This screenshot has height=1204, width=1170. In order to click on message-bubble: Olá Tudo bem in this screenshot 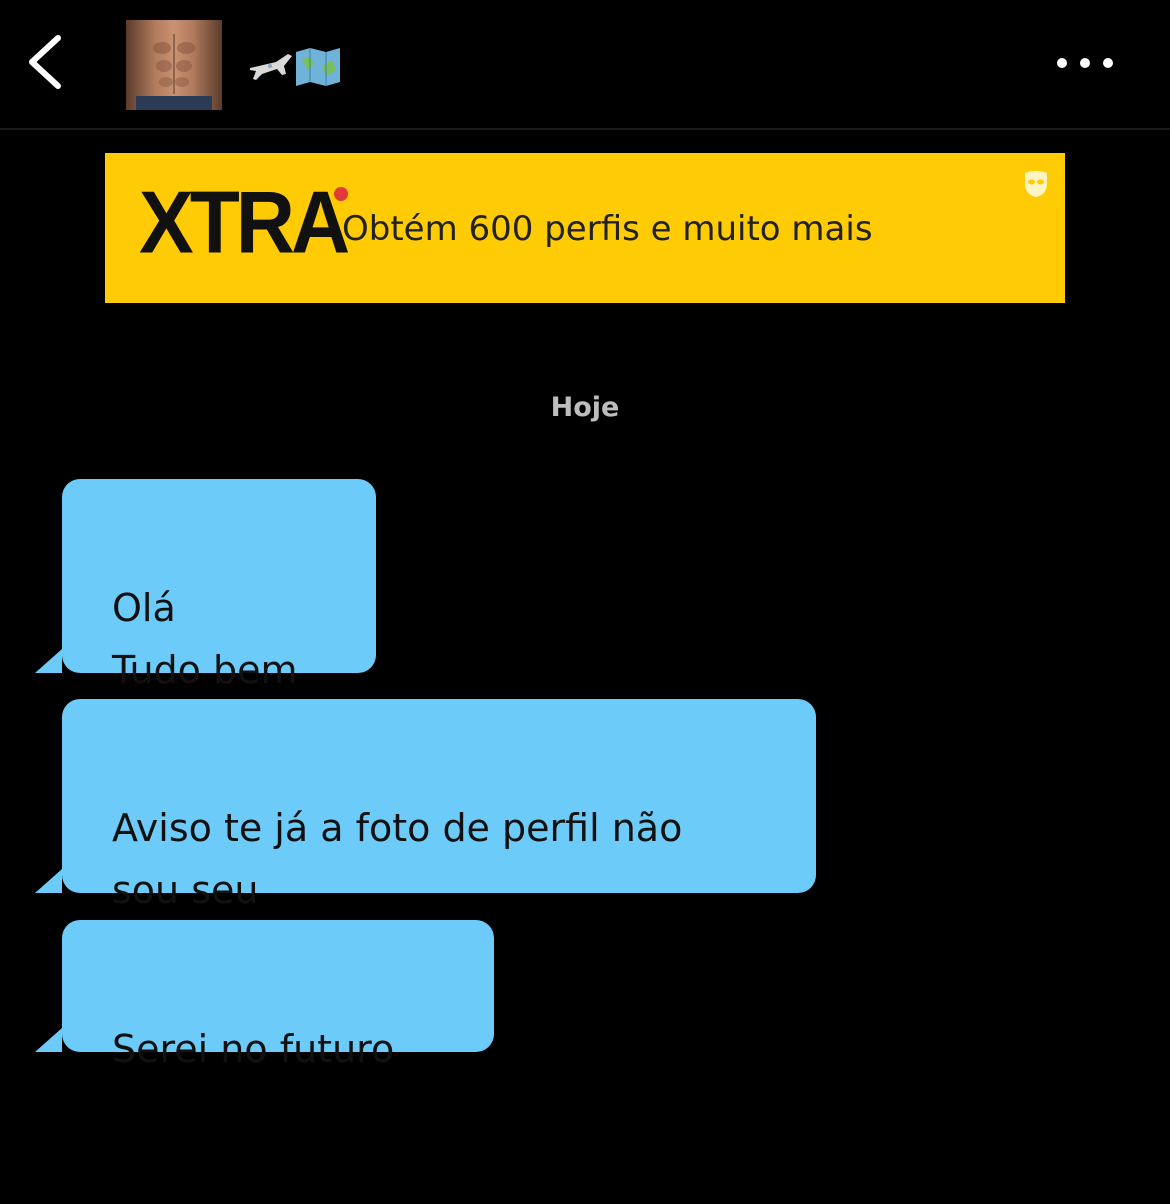, I will do `click(205, 585)`.